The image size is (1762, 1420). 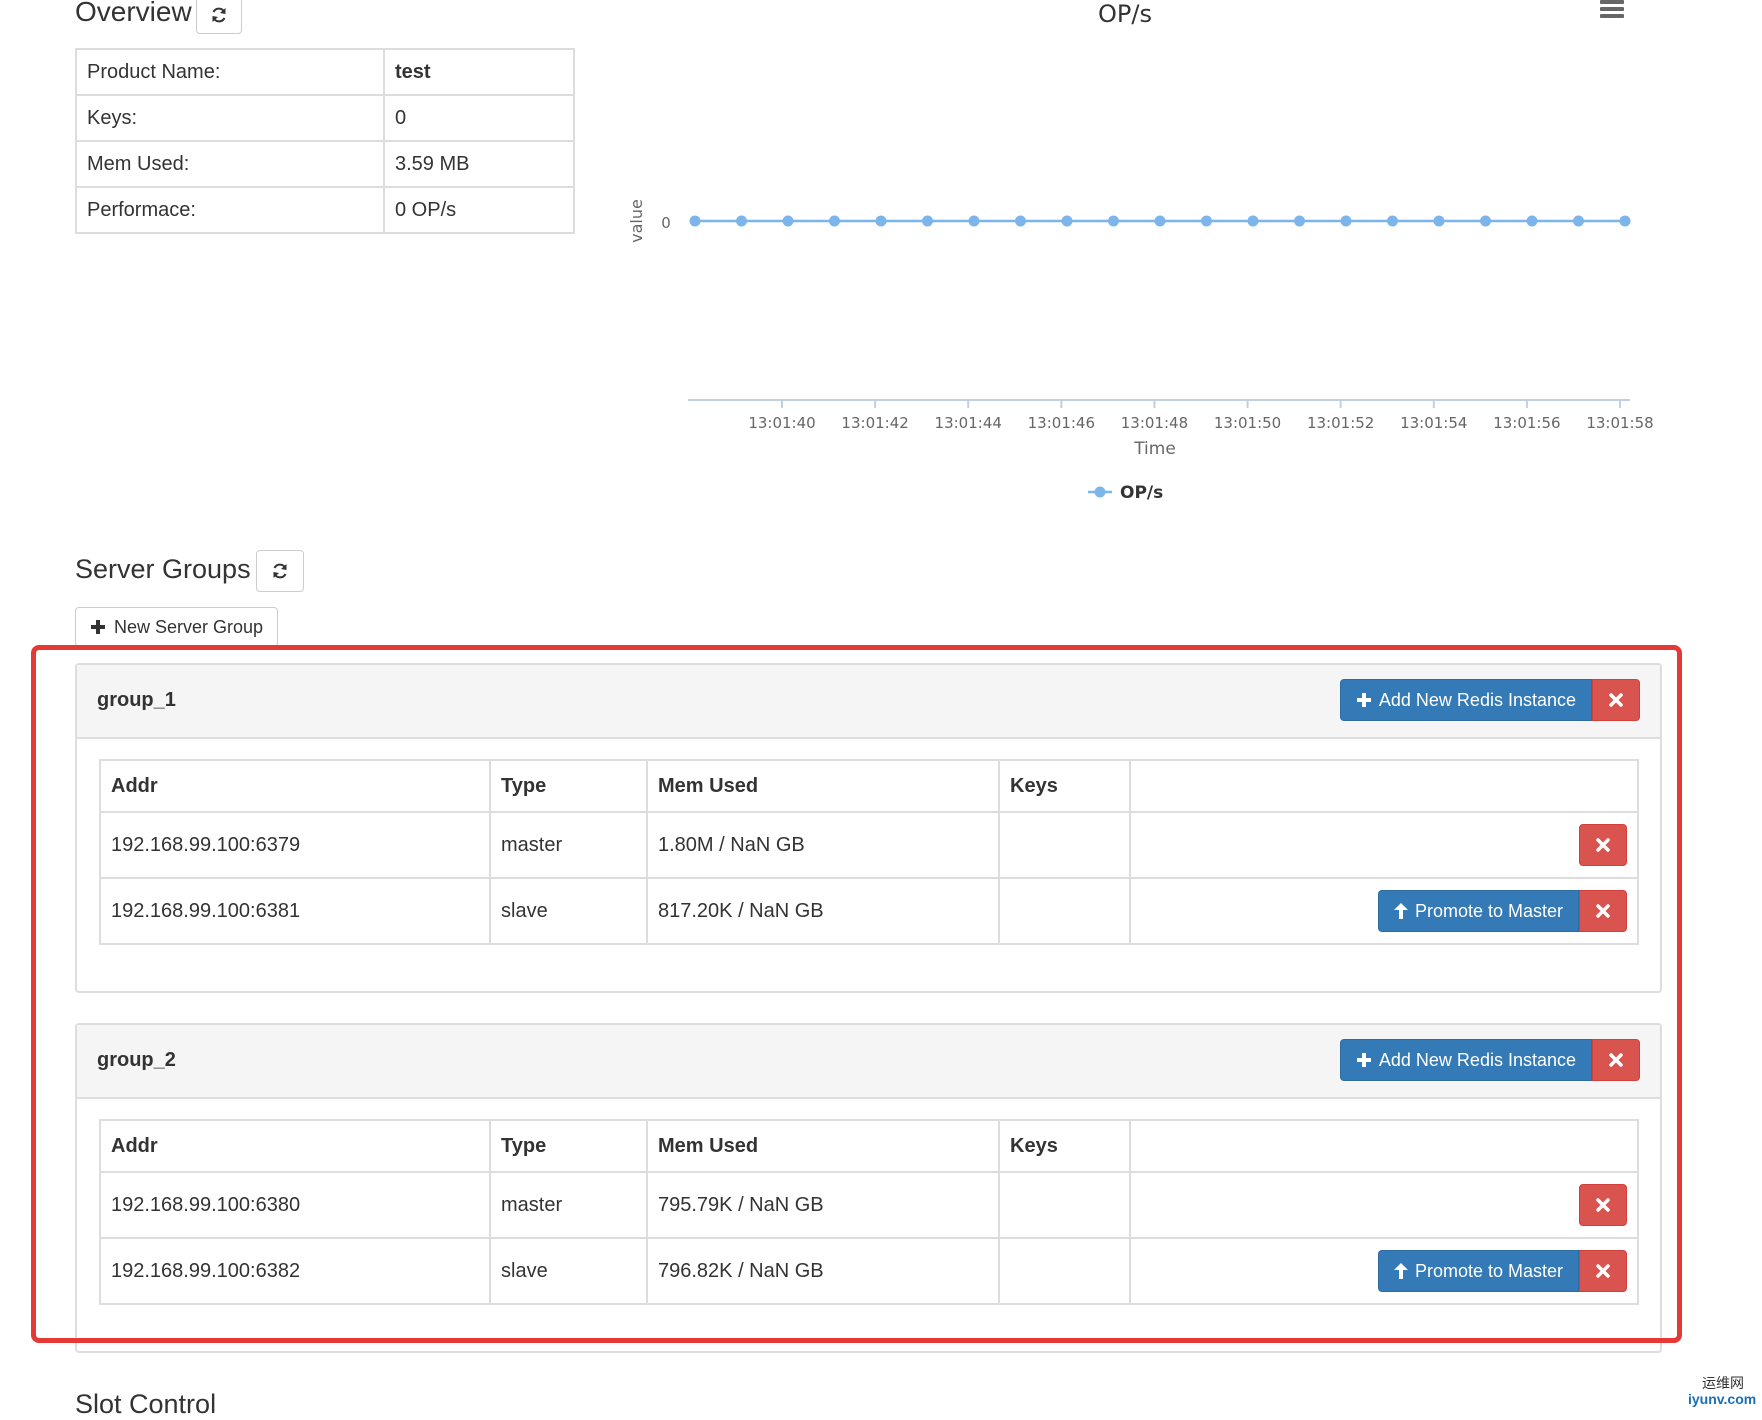 I want to click on server-groups-title: Server Groups, so click(x=163, y=569).